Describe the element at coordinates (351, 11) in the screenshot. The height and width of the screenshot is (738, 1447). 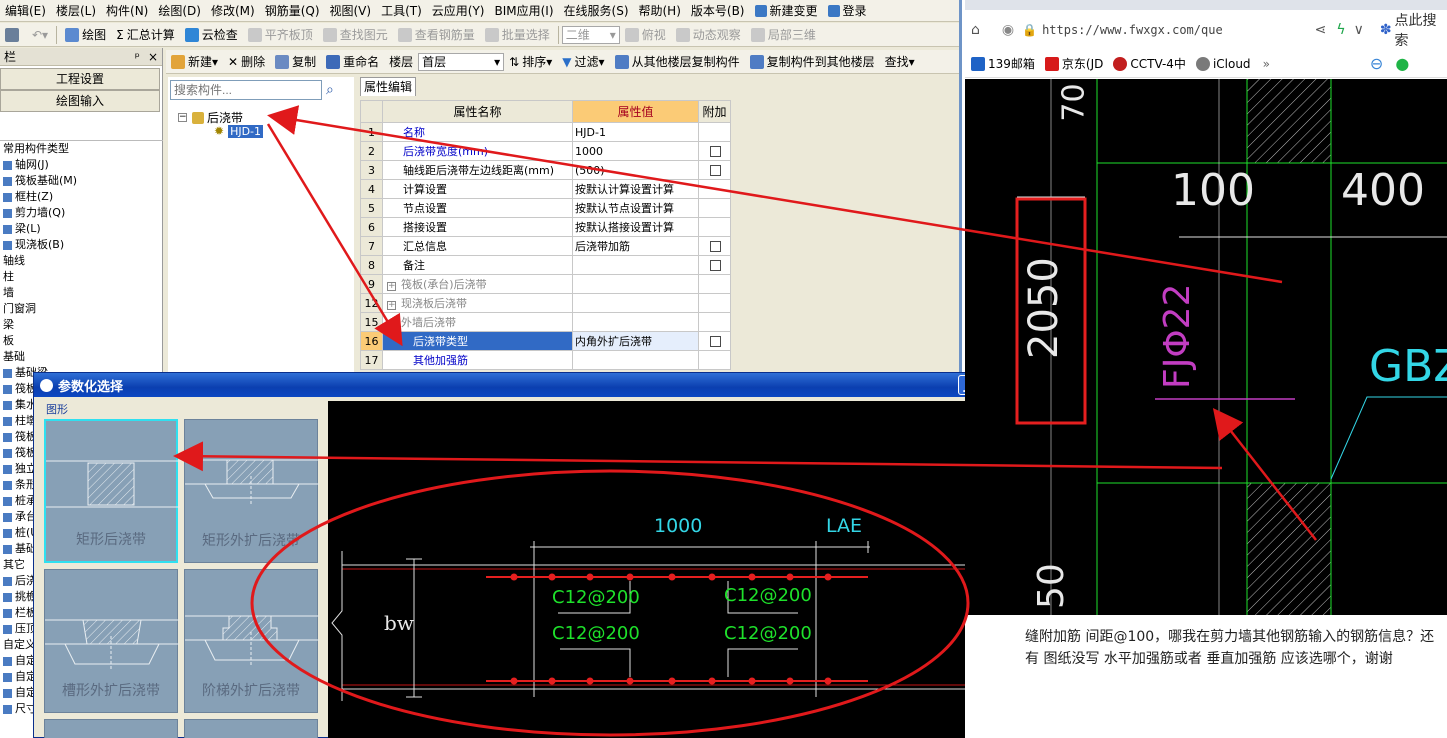
I see `menu-view: 视图(V)` at that location.